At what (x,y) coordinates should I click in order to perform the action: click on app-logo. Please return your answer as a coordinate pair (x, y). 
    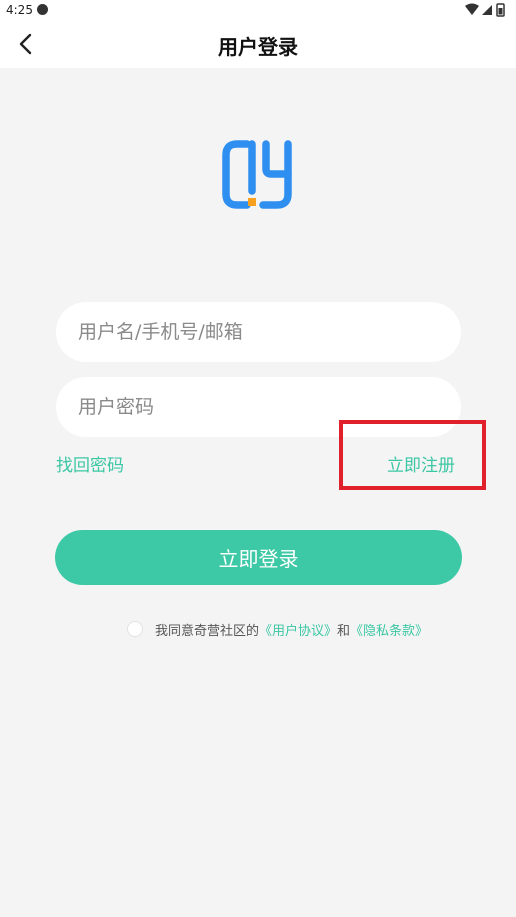
    Looking at the image, I should click on (257, 174).